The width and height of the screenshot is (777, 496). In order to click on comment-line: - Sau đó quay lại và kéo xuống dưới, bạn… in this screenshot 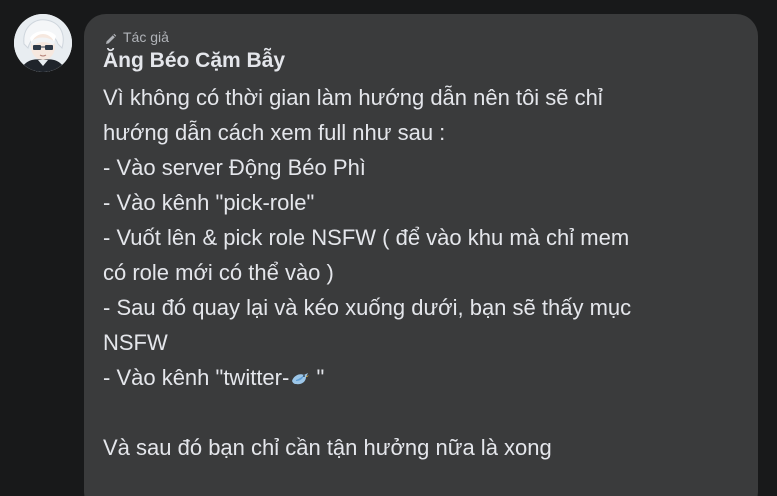, I will do `click(367, 307)`.